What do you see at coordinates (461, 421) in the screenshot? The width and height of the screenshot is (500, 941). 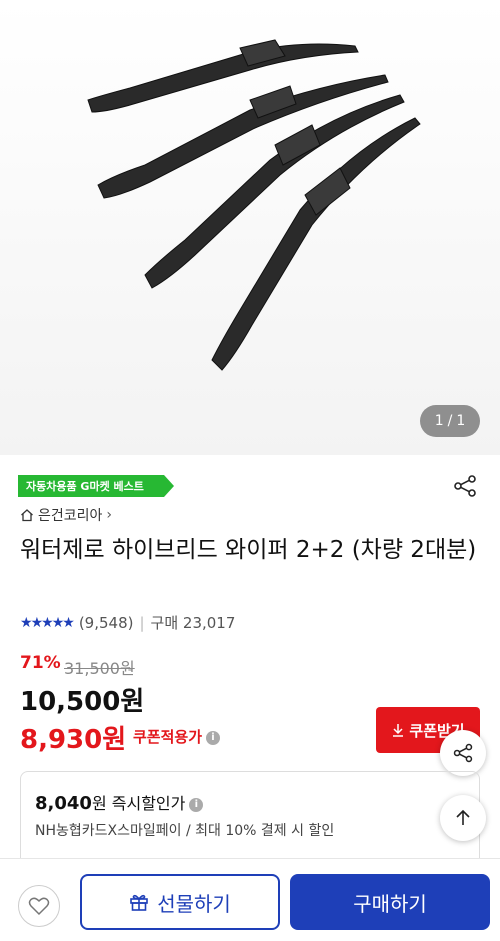 I see `gallery-total: 1` at bounding box center [461, 421].